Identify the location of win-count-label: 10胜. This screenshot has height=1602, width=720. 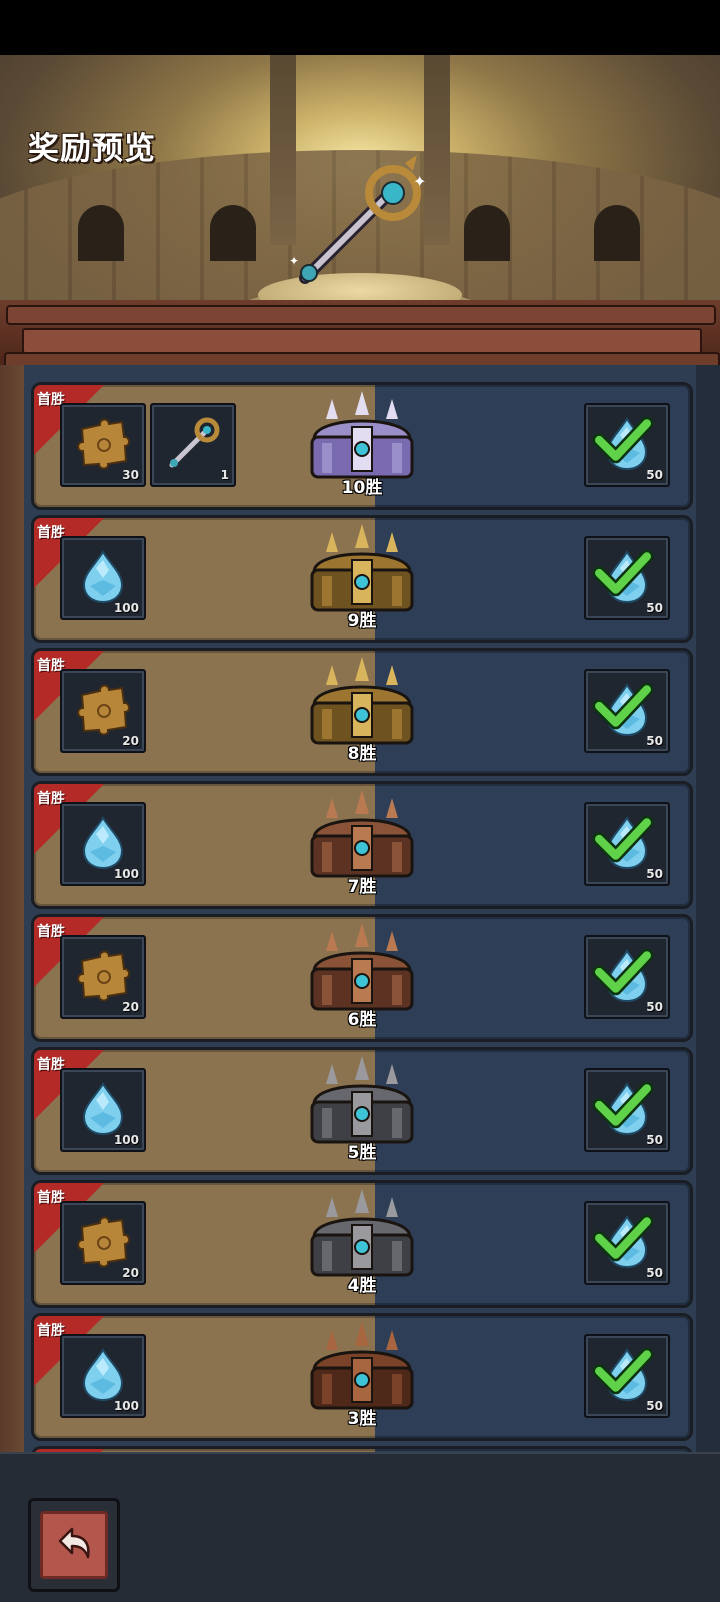
(362, 488).